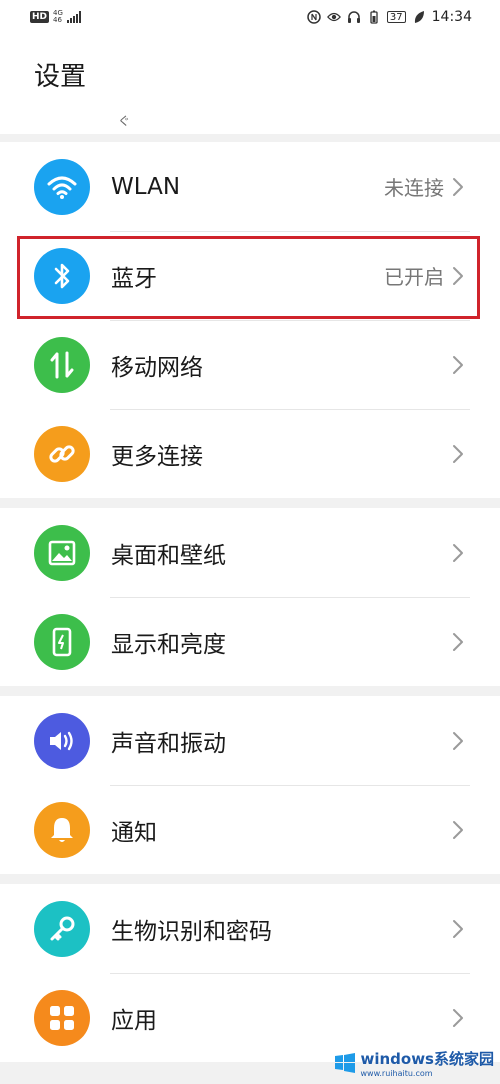  I want to click on settings-row: 更多连接, so click(250, 453).